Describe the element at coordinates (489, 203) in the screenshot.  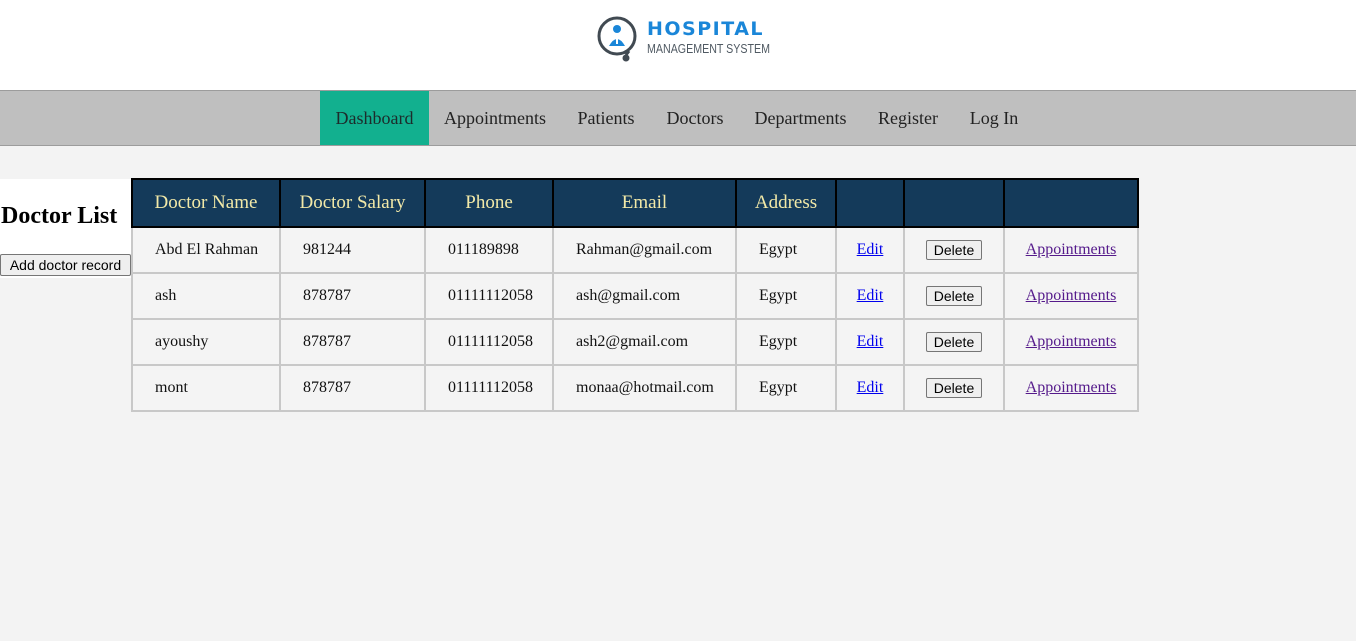
I see `header-phone: Phone` at that location.